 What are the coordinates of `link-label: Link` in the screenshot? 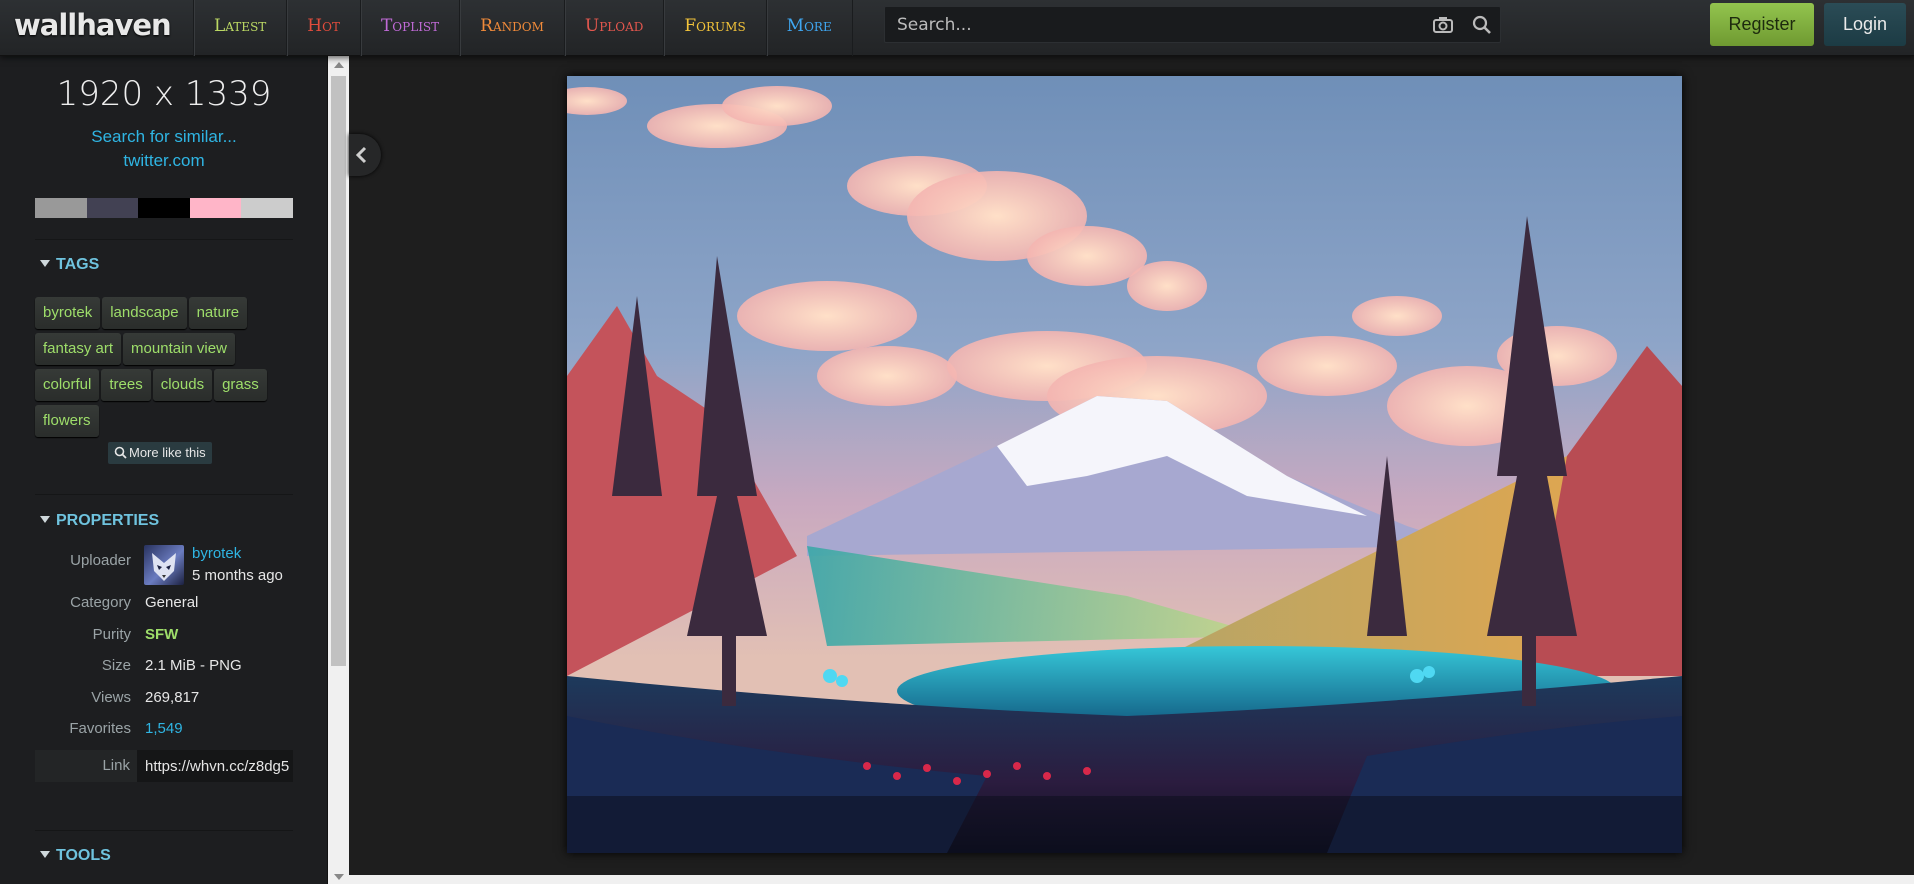 It's located at (116, 765).